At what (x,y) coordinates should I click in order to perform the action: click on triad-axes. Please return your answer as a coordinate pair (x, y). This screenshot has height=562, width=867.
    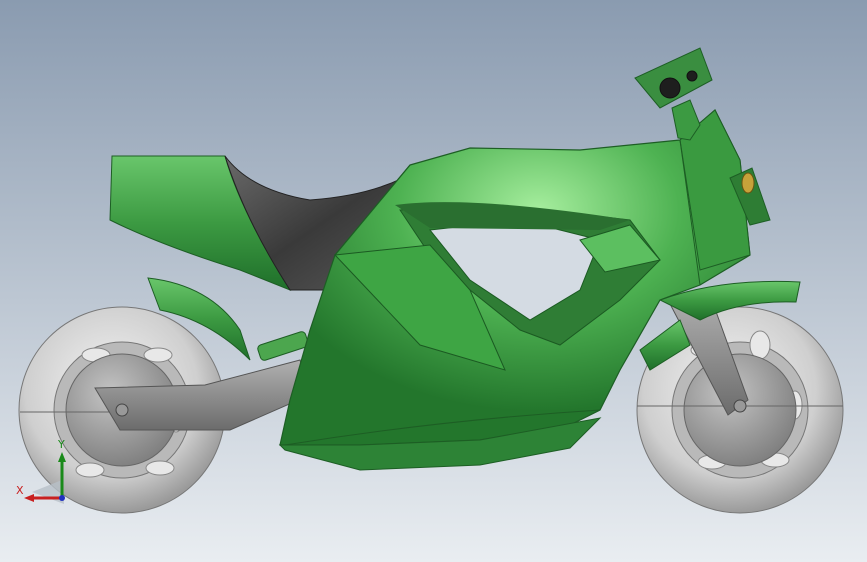
    Looking at the image, I should click on (45, 478).